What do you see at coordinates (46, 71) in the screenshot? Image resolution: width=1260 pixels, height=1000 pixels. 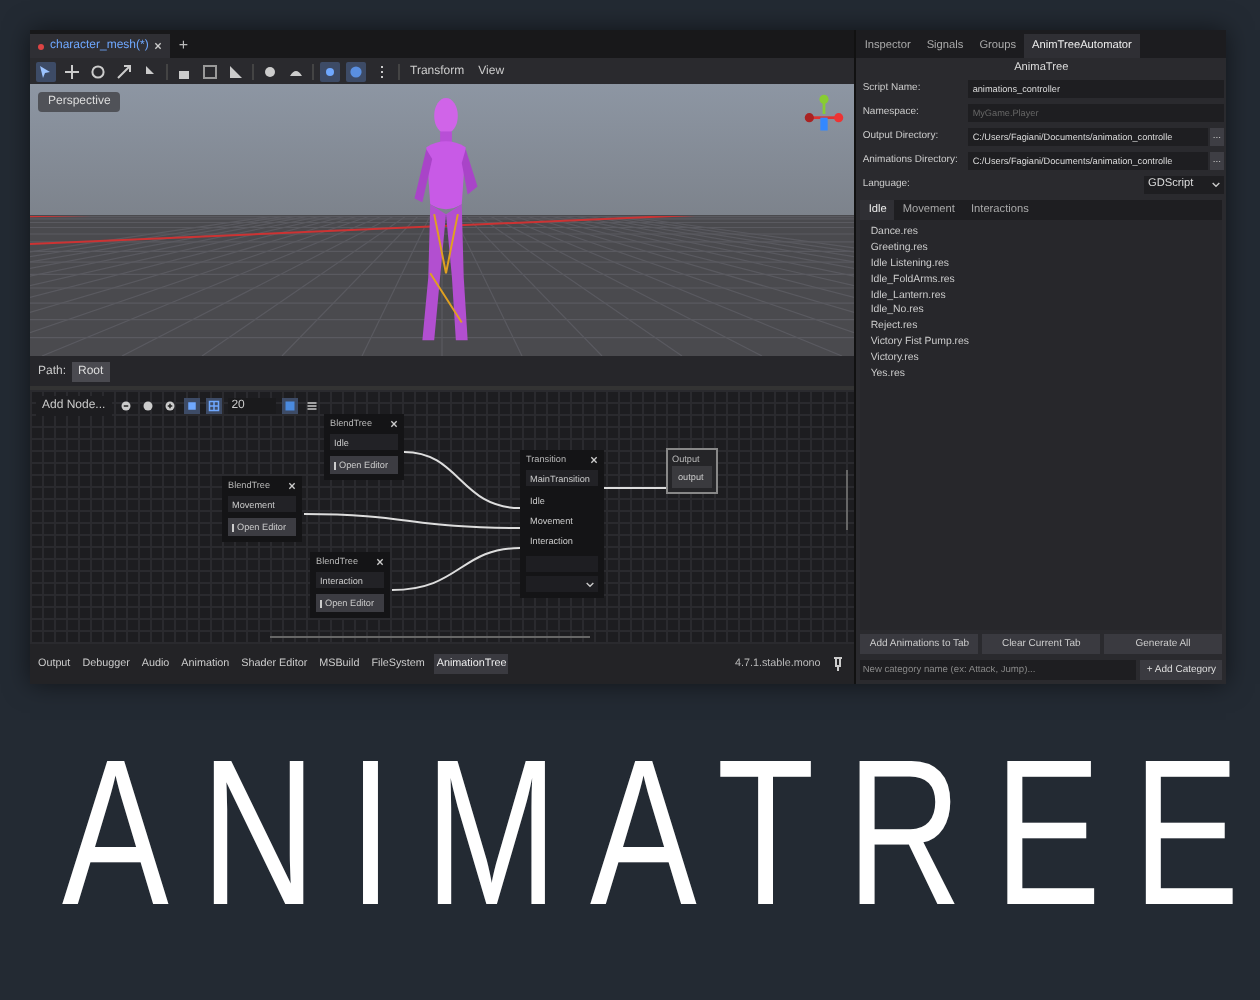 I see `select-arrow-icon` at bounding box center [46, 71].